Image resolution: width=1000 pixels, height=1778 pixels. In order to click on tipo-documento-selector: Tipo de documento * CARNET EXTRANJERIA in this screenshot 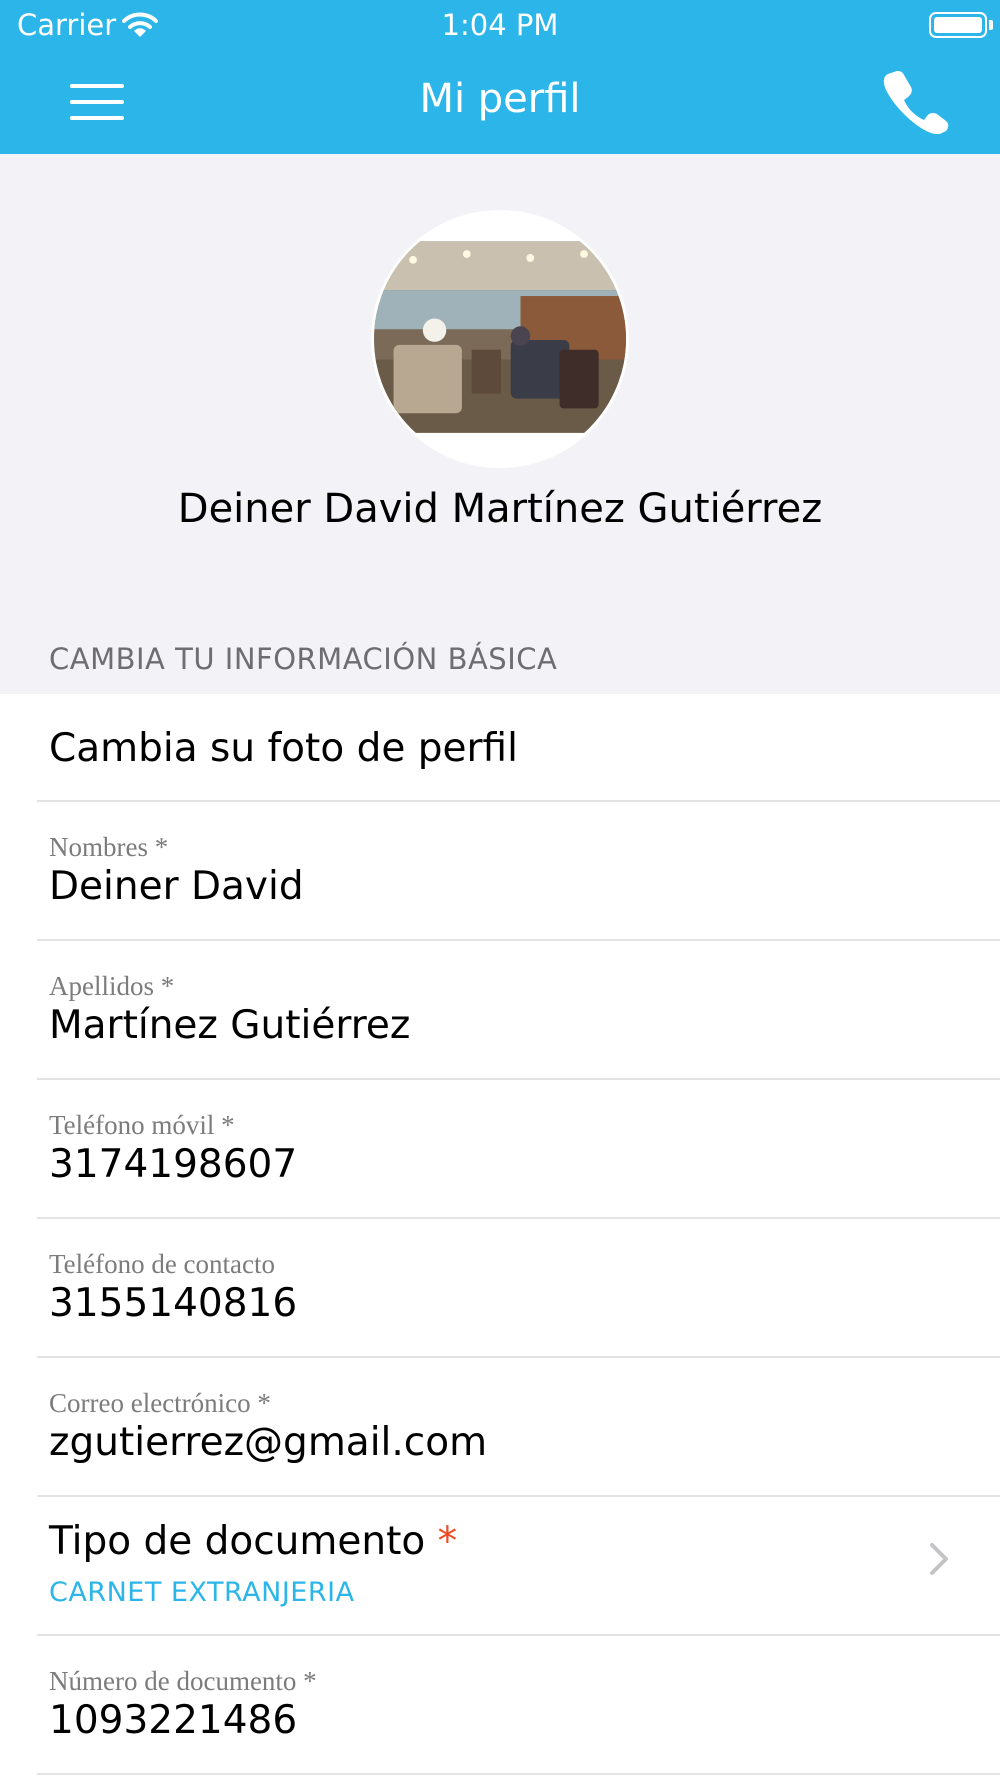, I will do `click(500, 1566)`.